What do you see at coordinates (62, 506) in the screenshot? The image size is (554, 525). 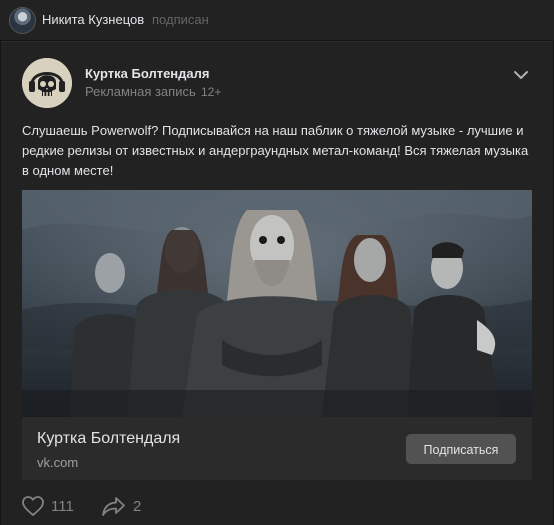 I see `like-count: 111` at bounding box center [62, 506].